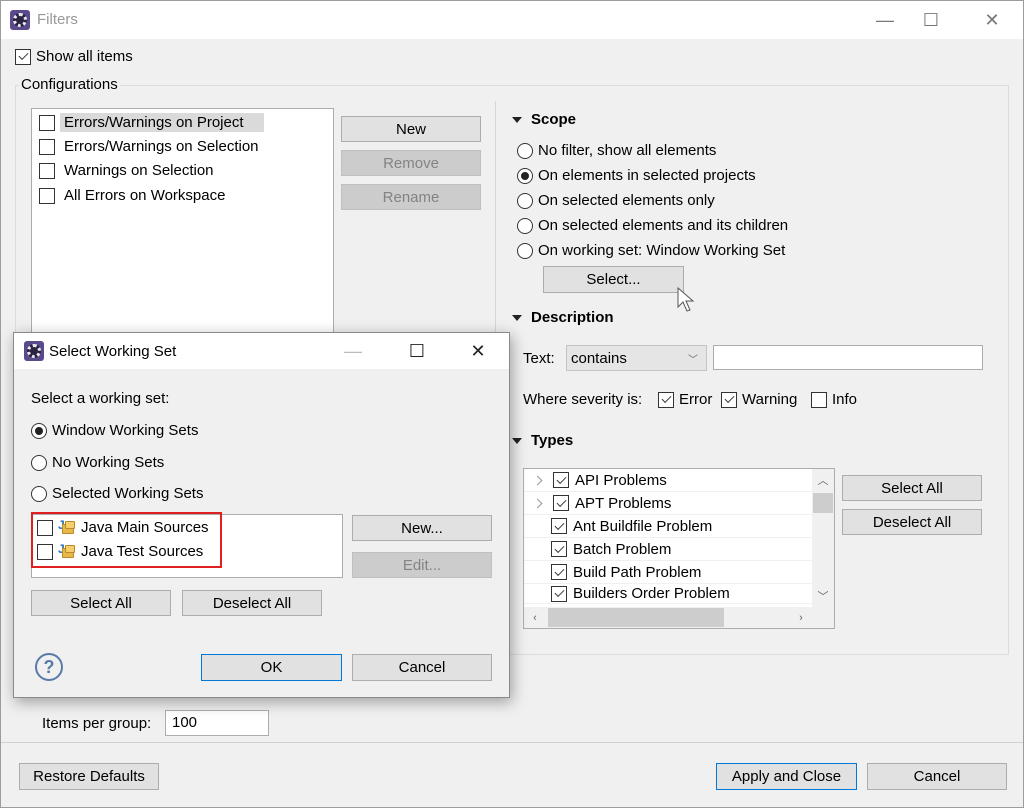  Describe the element at coordinates (848, 357) in the screenshot. I see `description-text-input` at that location.